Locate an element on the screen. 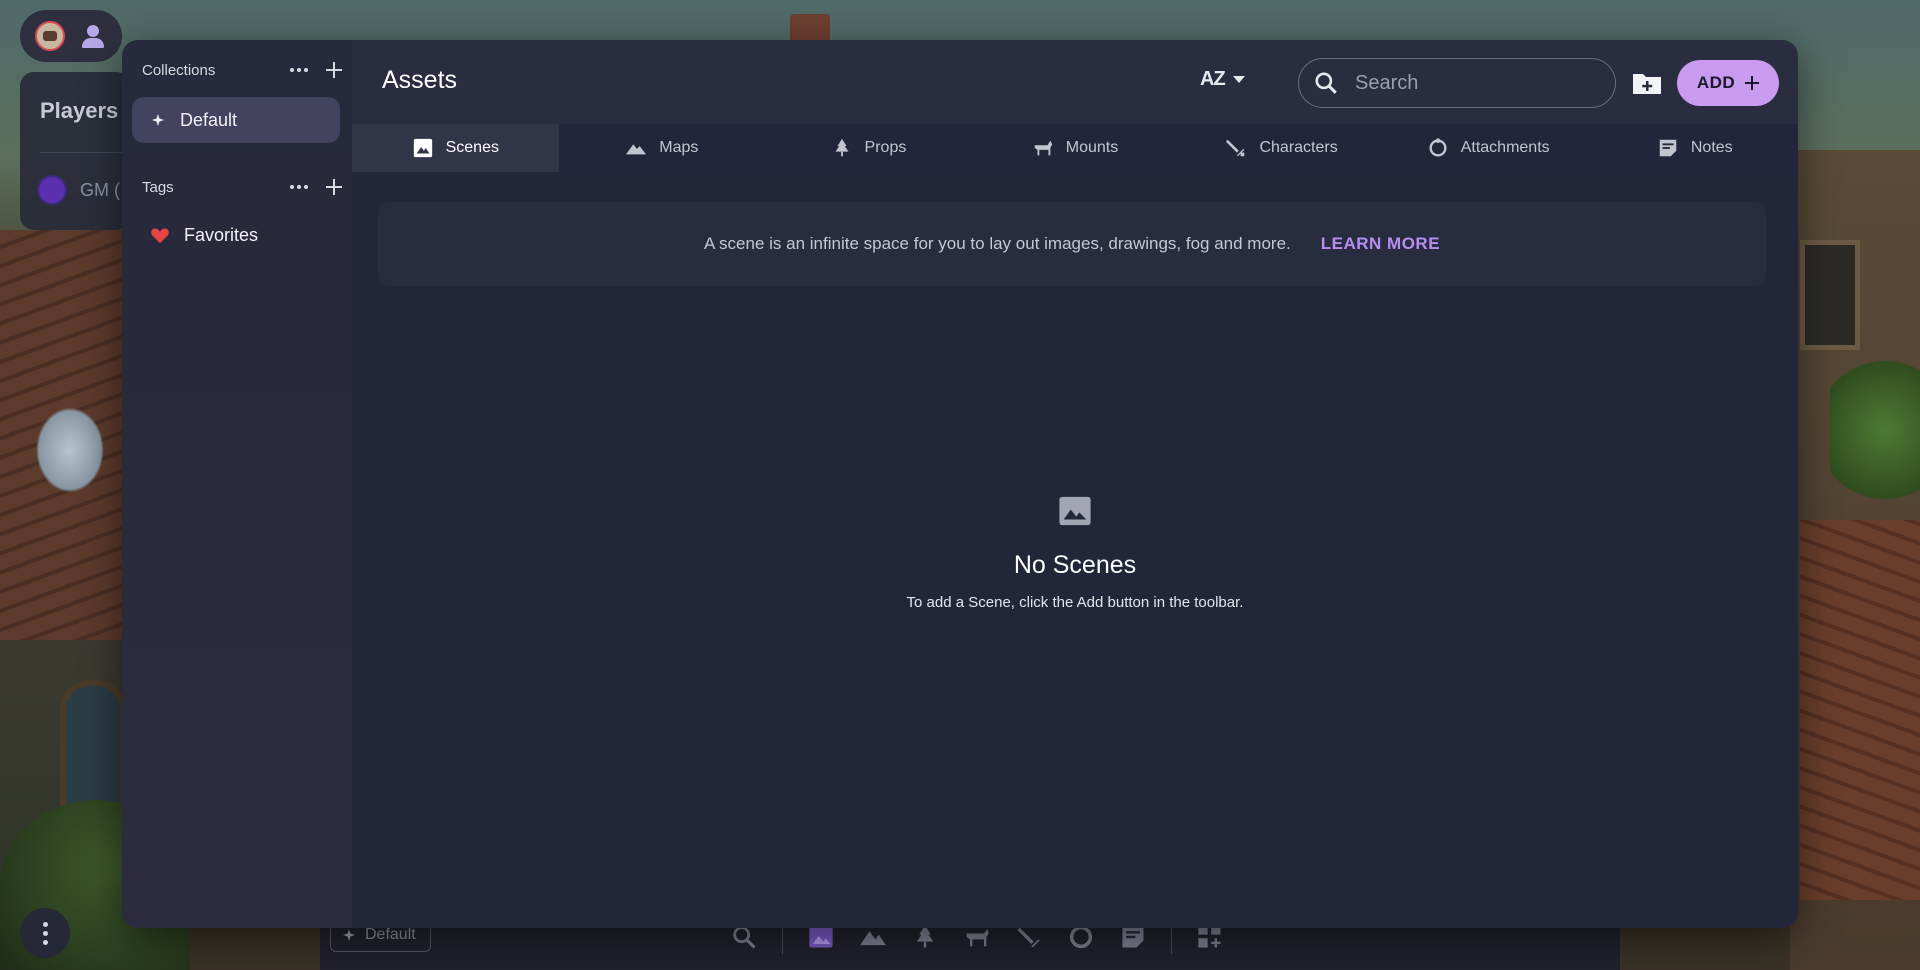 This screenshot has height=970, width=1920. chimney is located at coordinates (810, 28).